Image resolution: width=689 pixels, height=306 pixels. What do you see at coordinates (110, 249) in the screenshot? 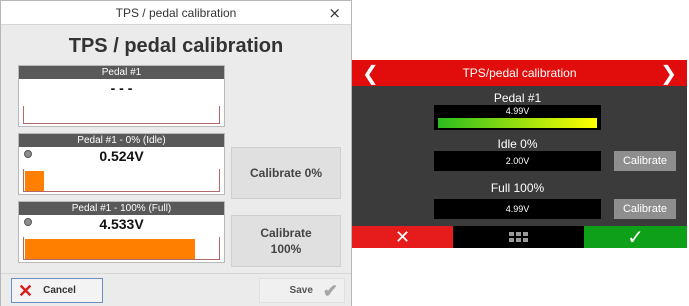
I see `full-level-bar` at bounding box center [110, 249].